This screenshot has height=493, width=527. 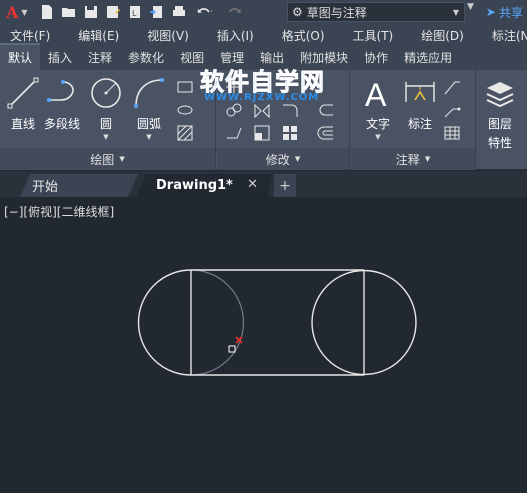 I want to click on plus-icon: +, so click(x=285, y=185).